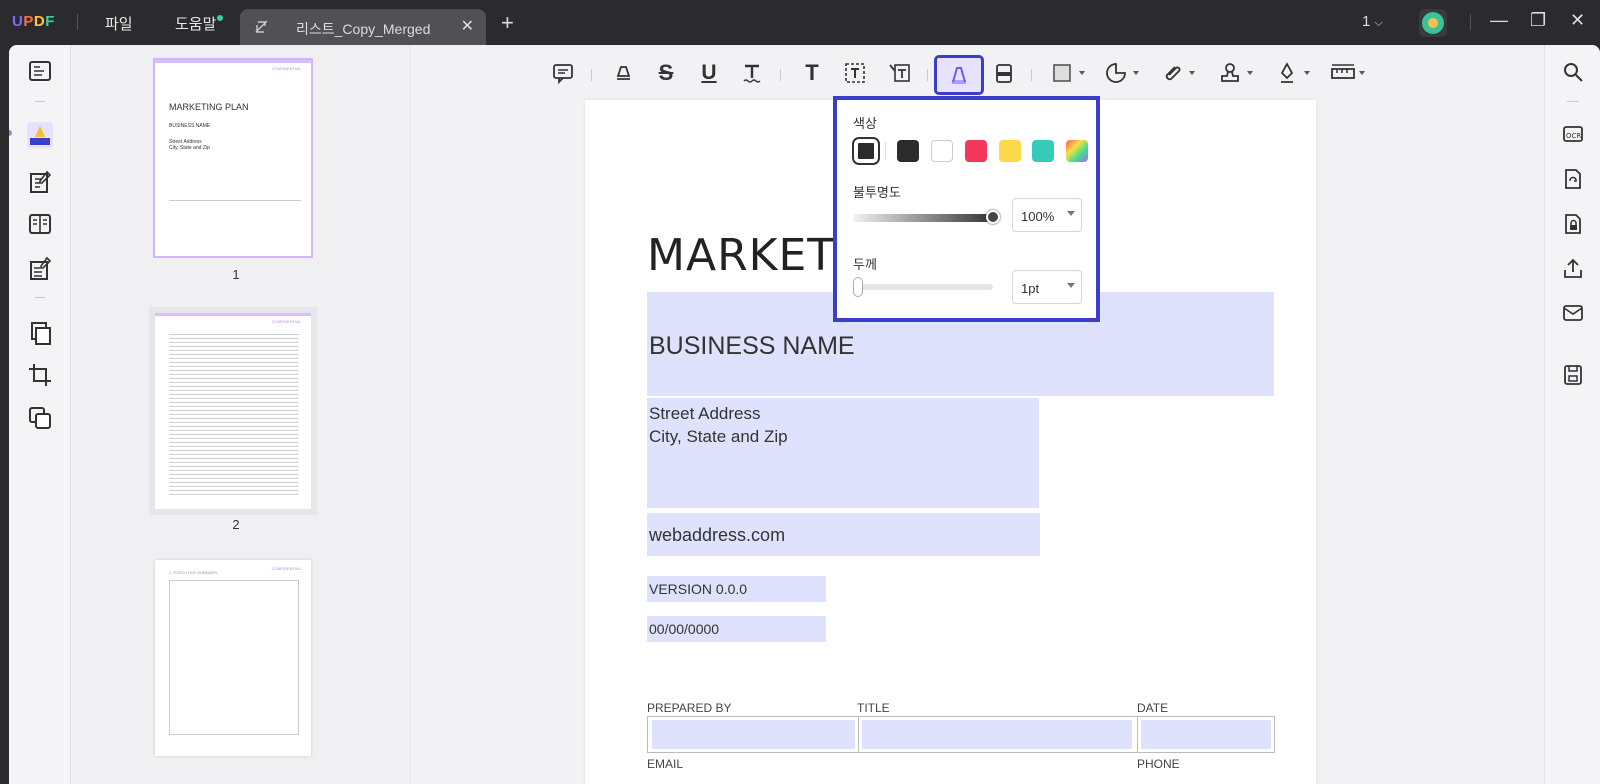 The height and width of the screenshot is (784, 1600). Describe the element at coordinates (908, 151) in the screenshot. I see `color-swatch-black` at that location.